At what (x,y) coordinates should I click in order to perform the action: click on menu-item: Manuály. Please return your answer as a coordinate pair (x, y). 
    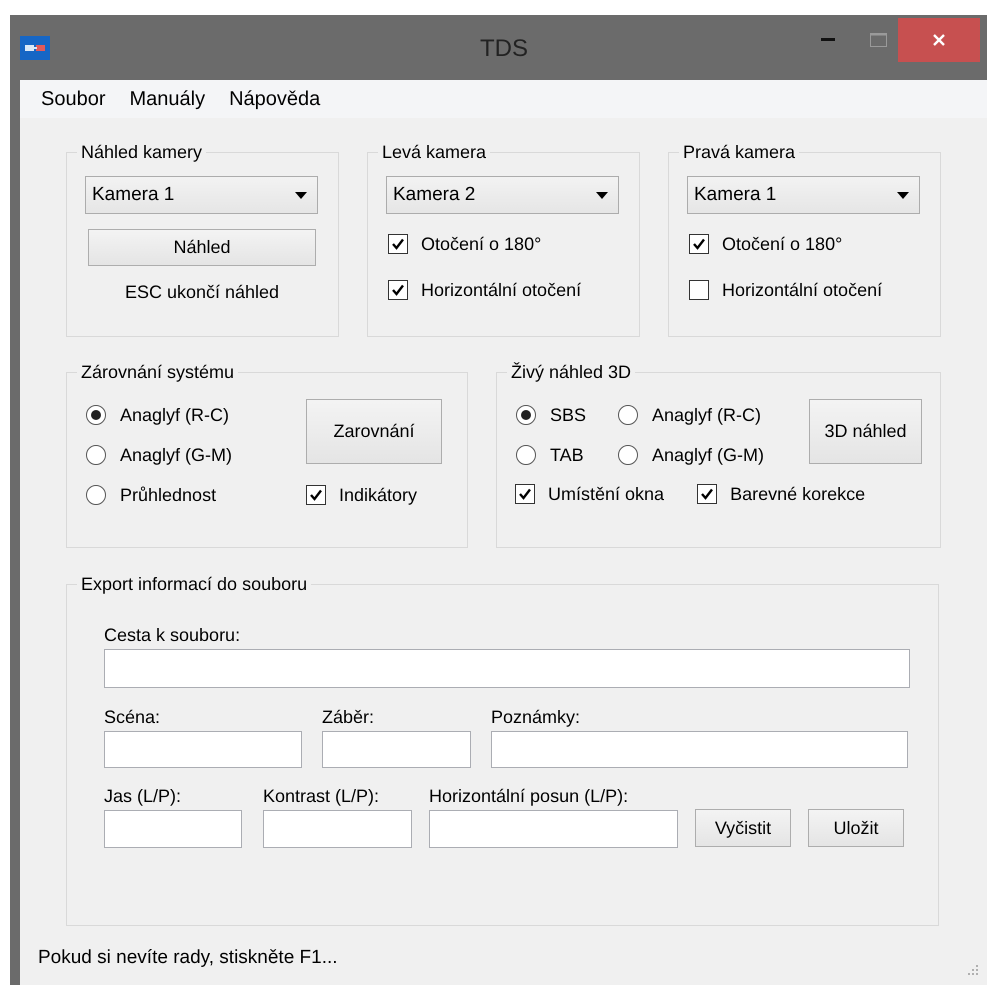
    Looking at the image, I should click on (168, 99).